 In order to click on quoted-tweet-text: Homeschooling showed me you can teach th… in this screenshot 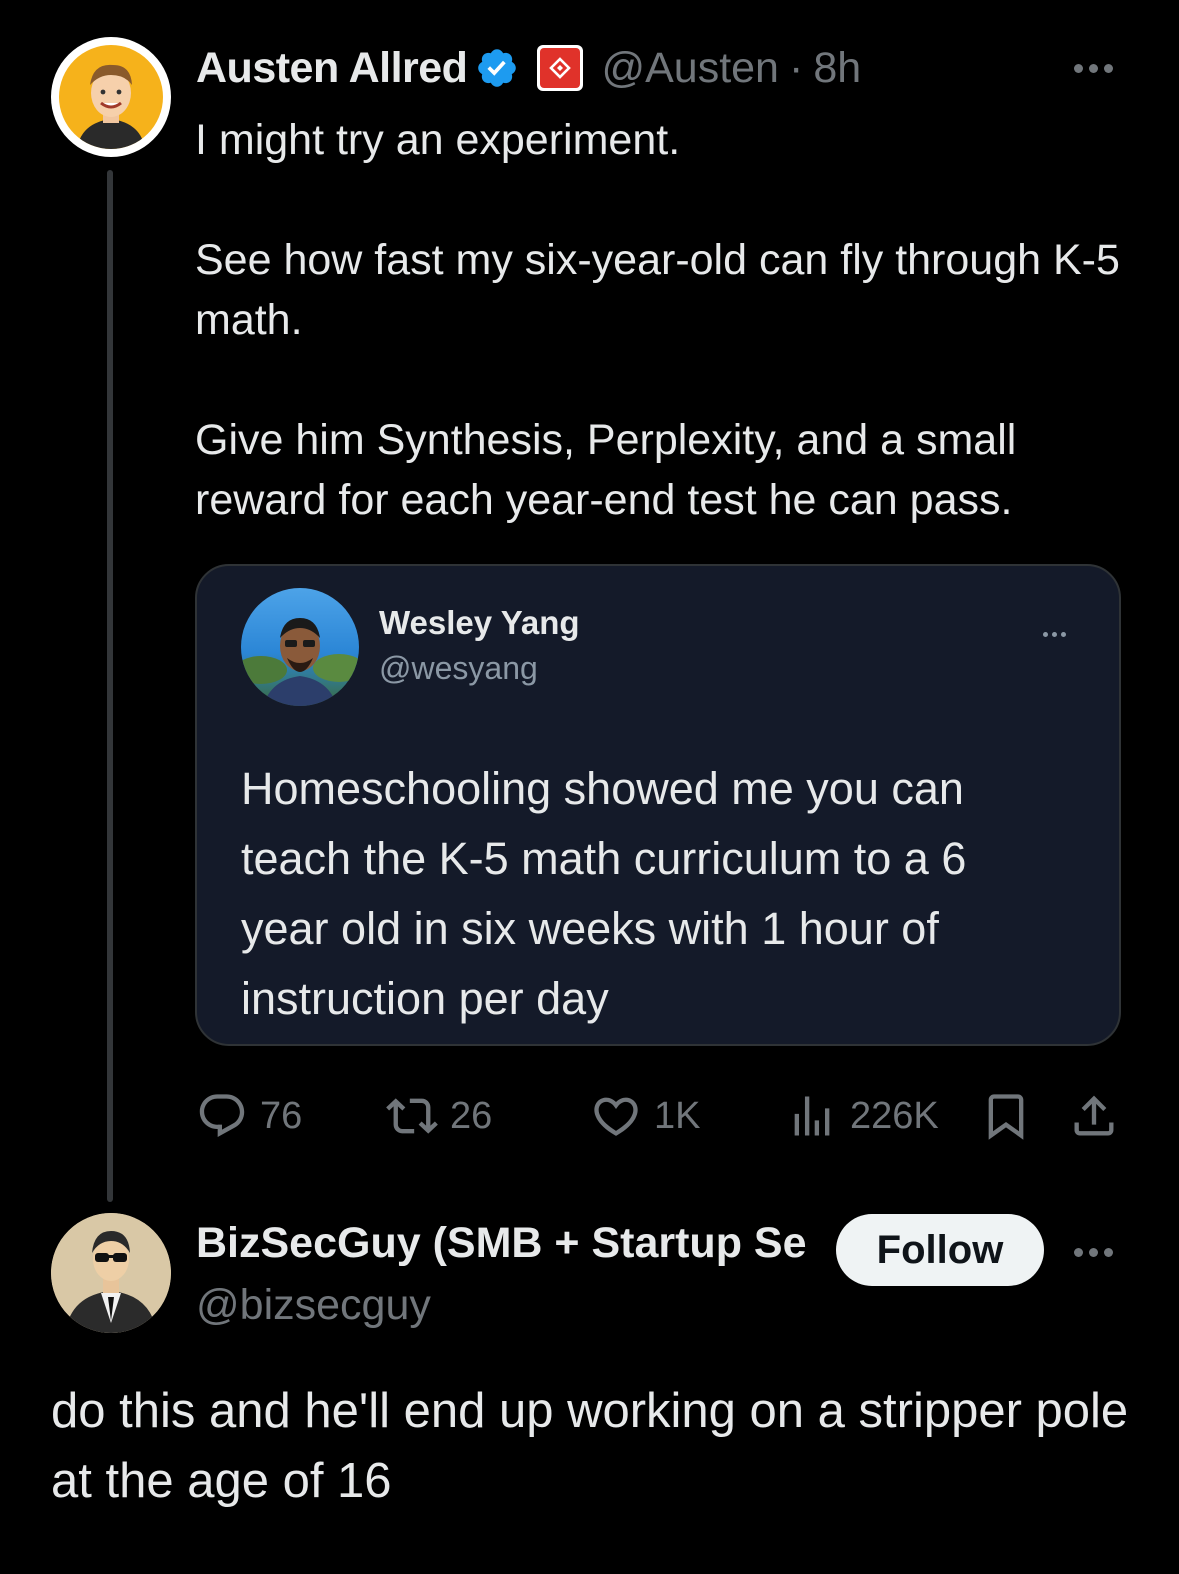, I will do `click(604, 893)`.